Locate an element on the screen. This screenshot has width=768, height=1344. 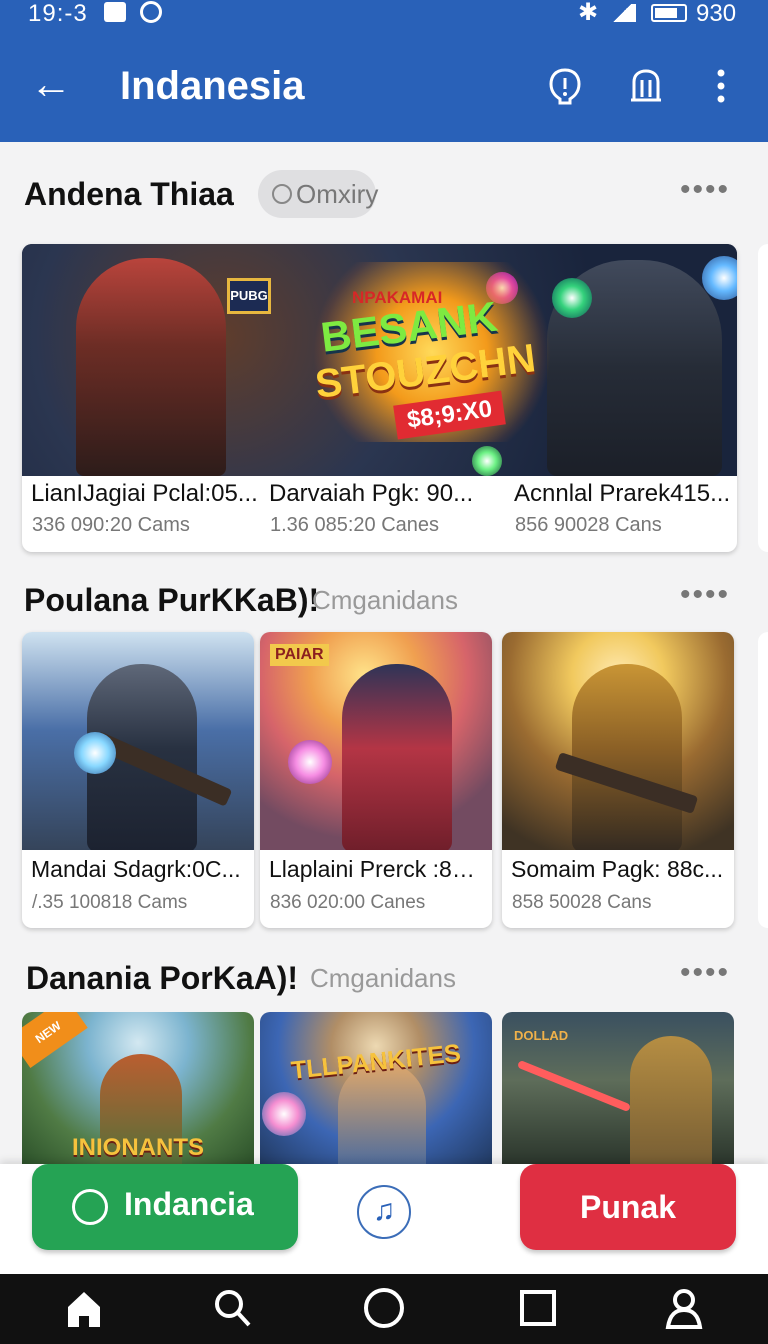
home-icon is located at coordinates (84, 1308).